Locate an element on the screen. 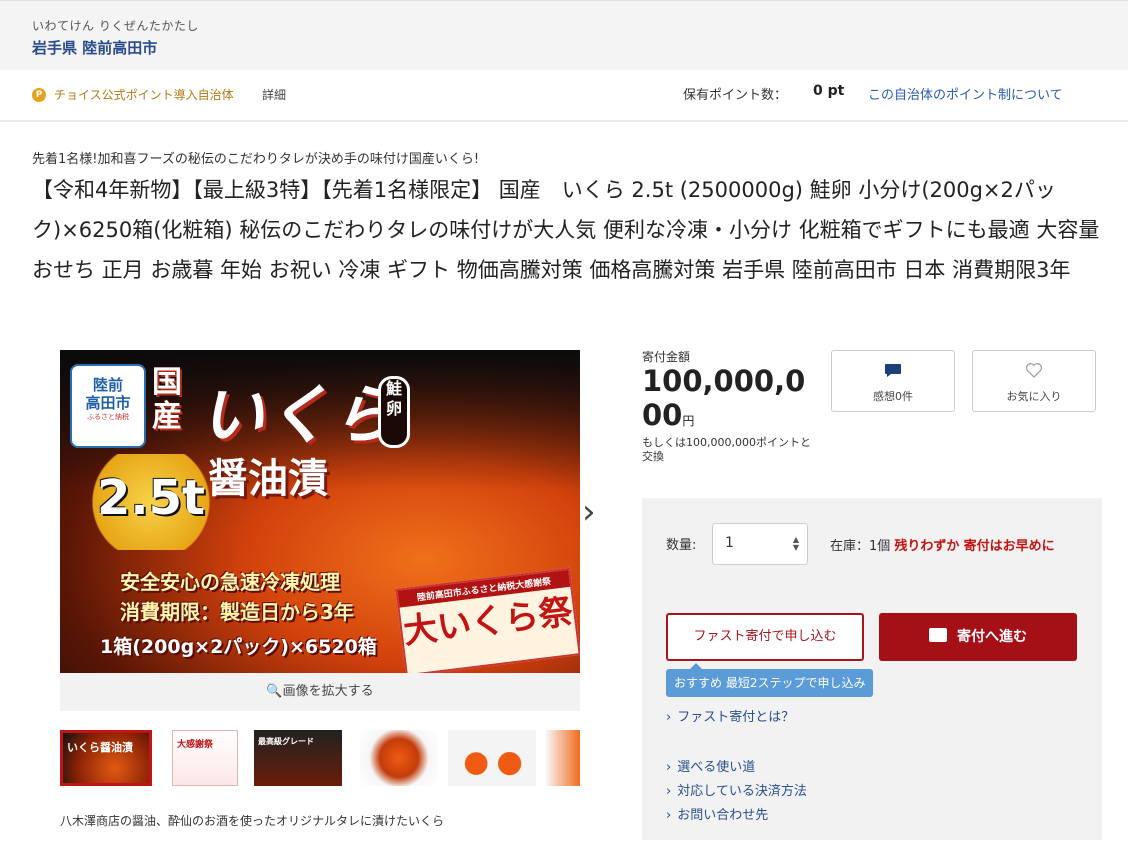 This screenshot has width=1128, height=842. image-line-quantity: 1箱(200g×2パック)×6520箱 is located at coordinates (238, 647).